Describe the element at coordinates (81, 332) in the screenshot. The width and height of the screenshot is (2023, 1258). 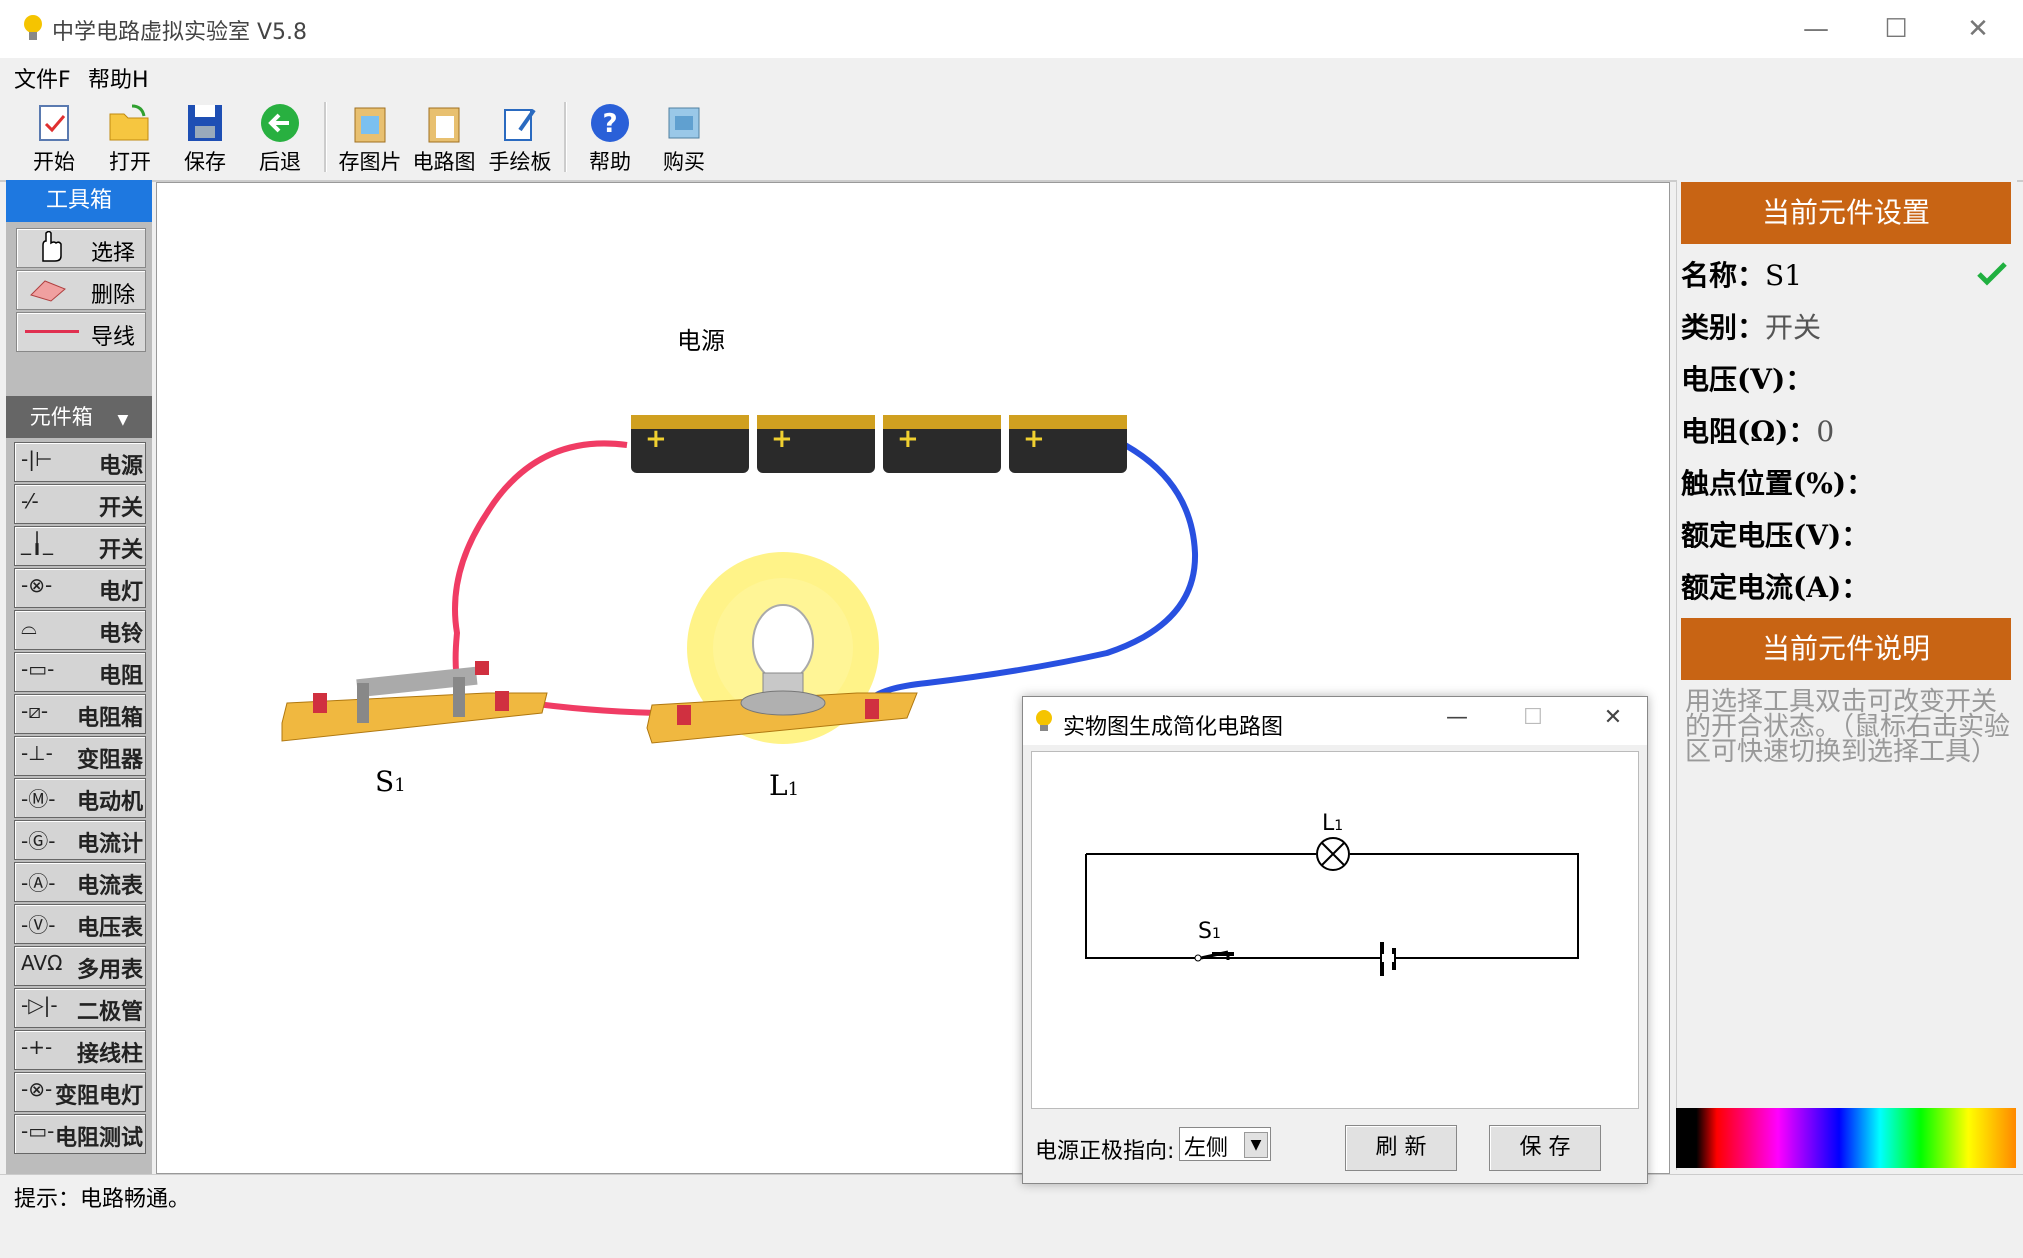
I see `wire-tool: 导线` at that location.